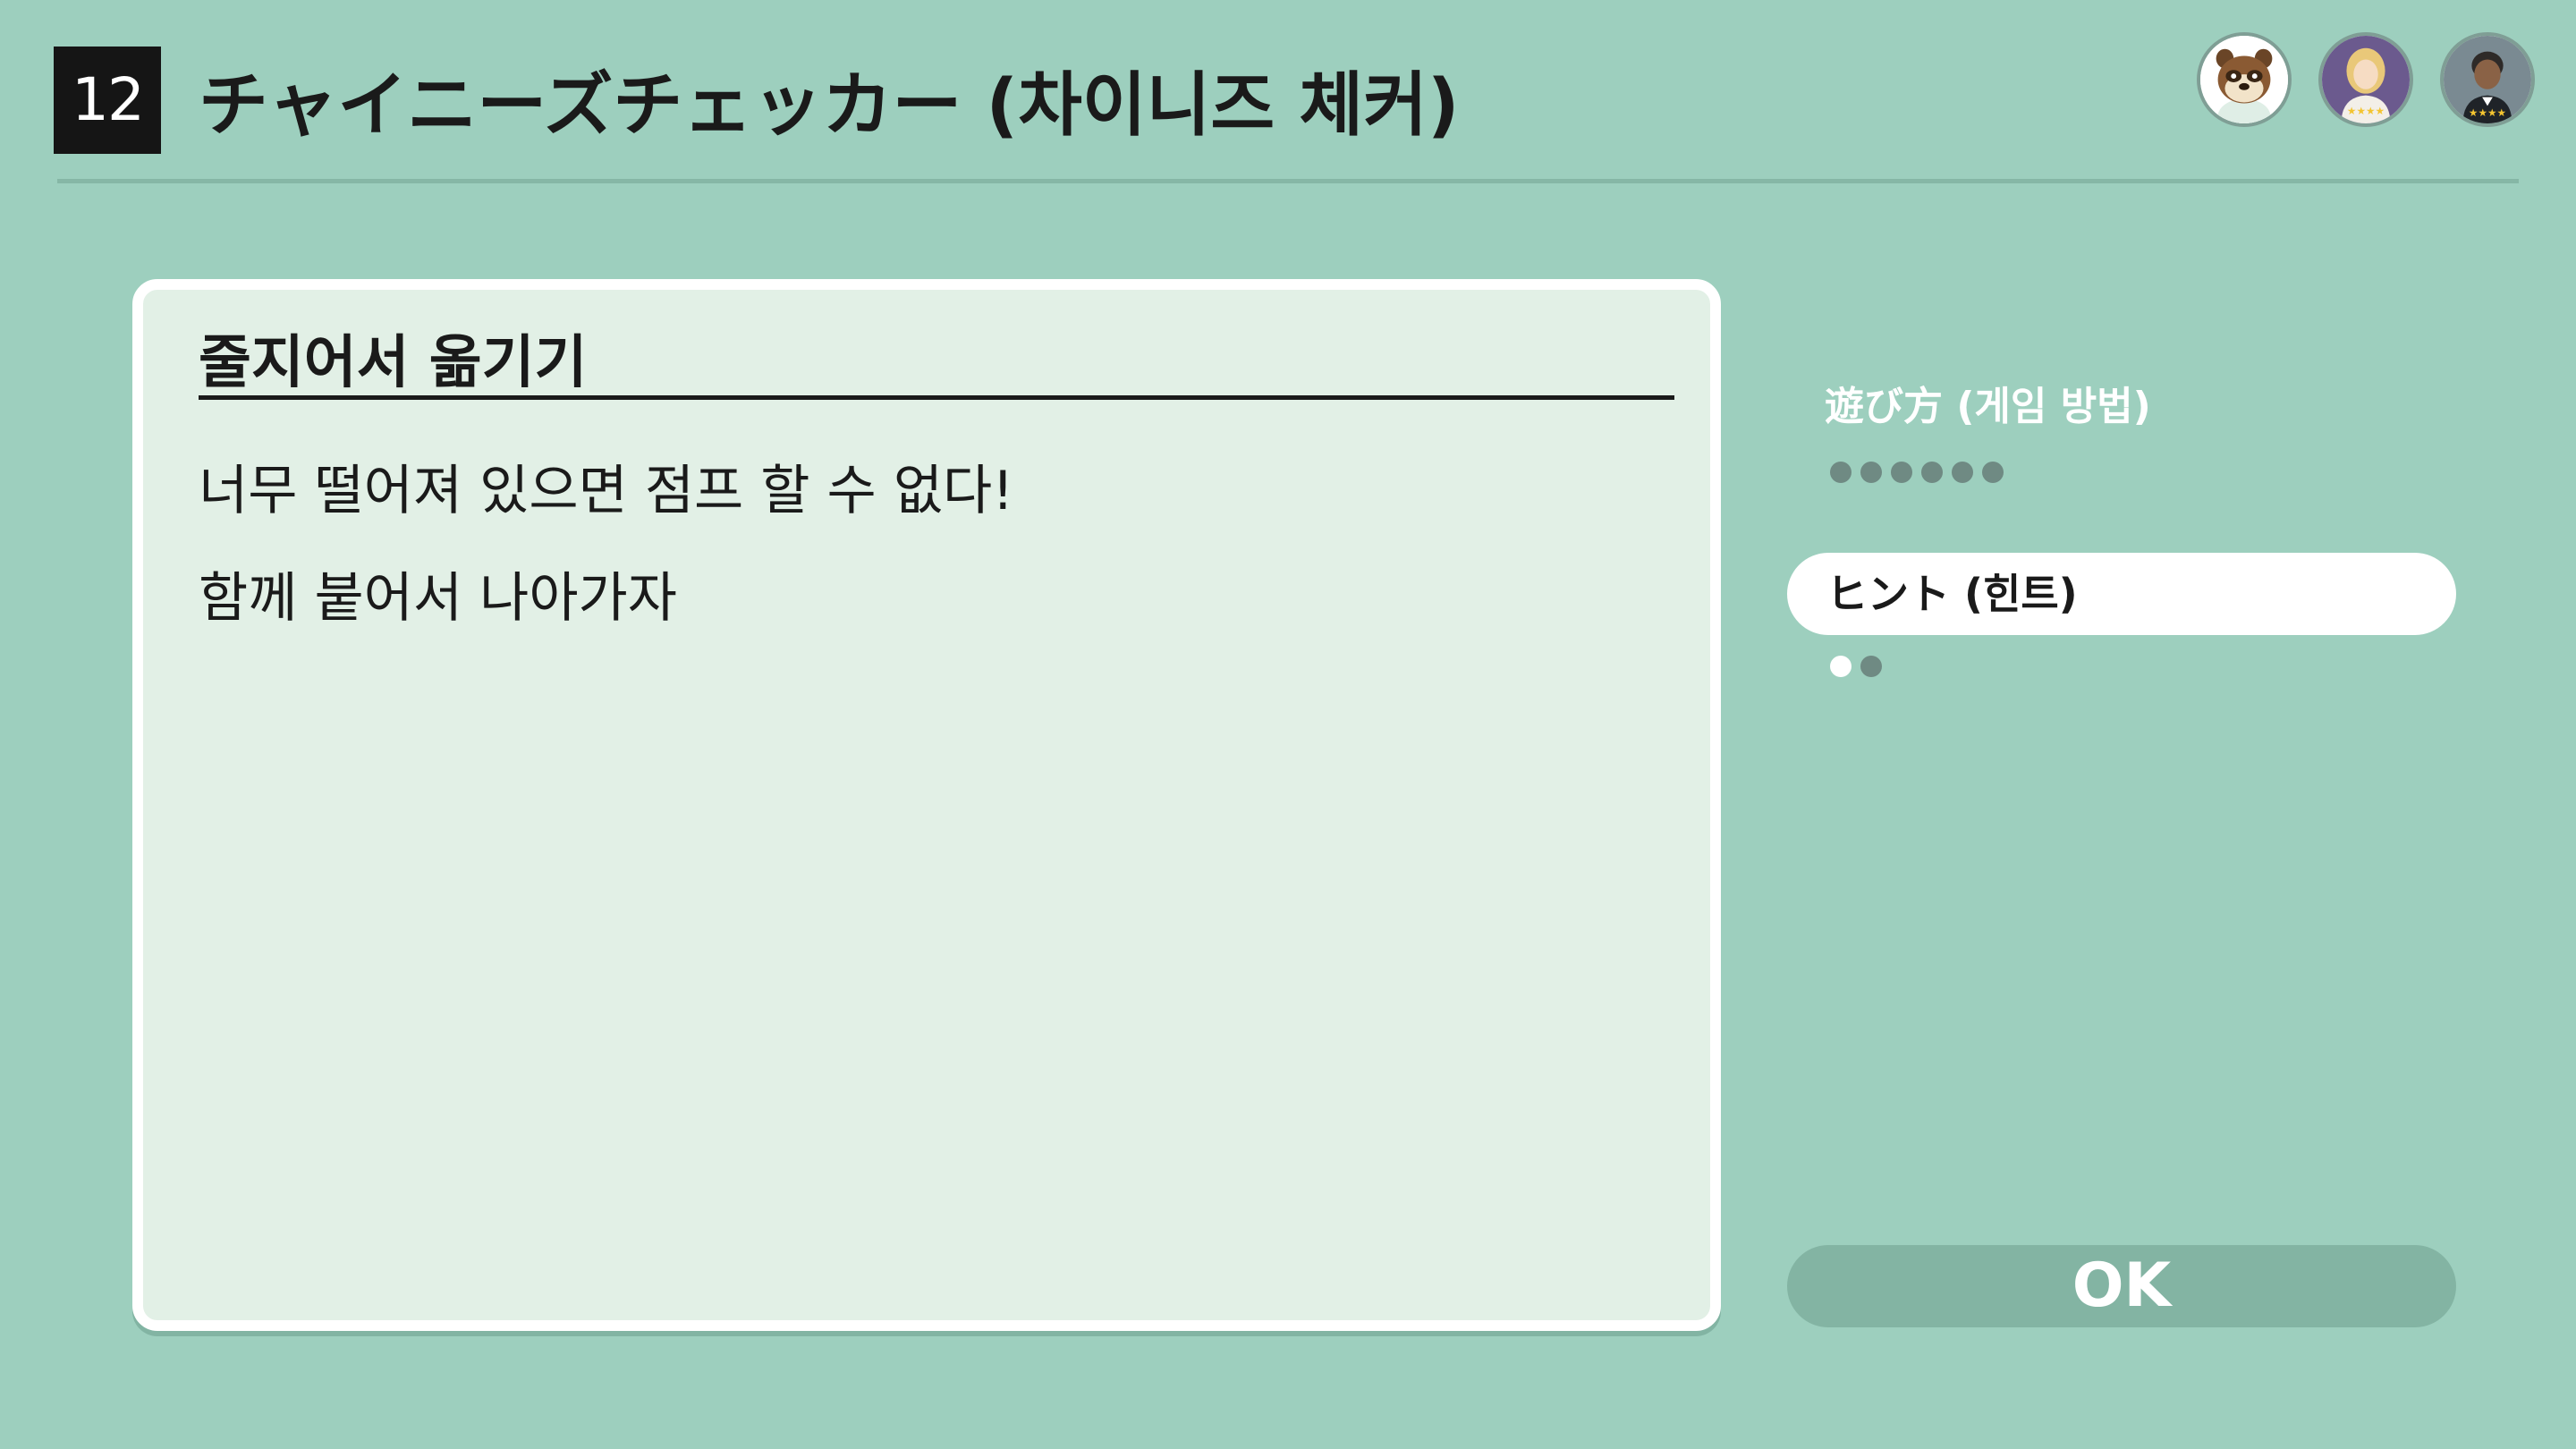 The width and height of the screenshot is (2576, 1449). Describe the element at coordinates (1856, 666) in the screenshot. I see `hint-page-dots` at that location.